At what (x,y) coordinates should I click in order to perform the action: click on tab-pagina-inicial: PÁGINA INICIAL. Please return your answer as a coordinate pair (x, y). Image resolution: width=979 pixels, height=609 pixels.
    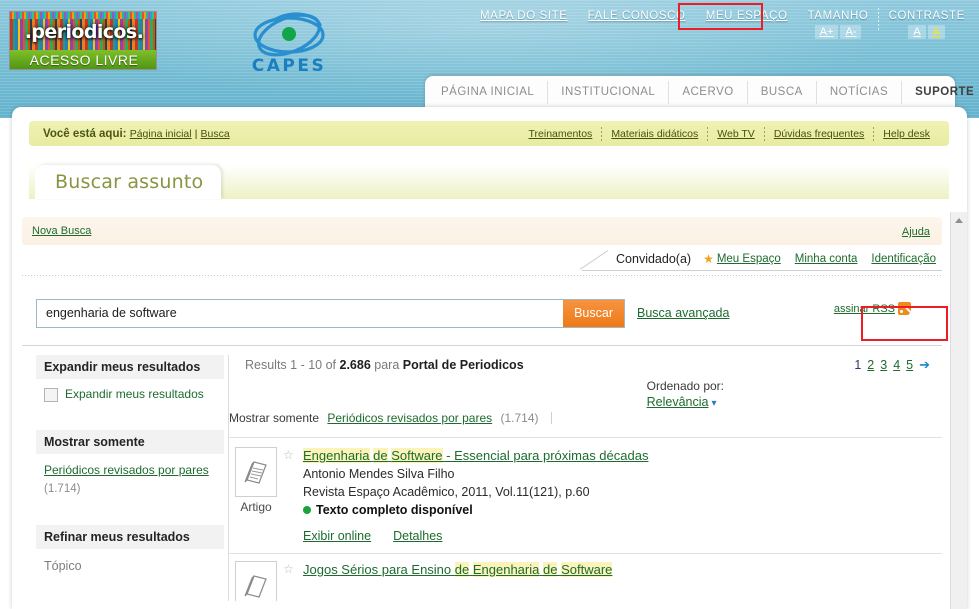
    Looking at the image, I should click on (487, 92).